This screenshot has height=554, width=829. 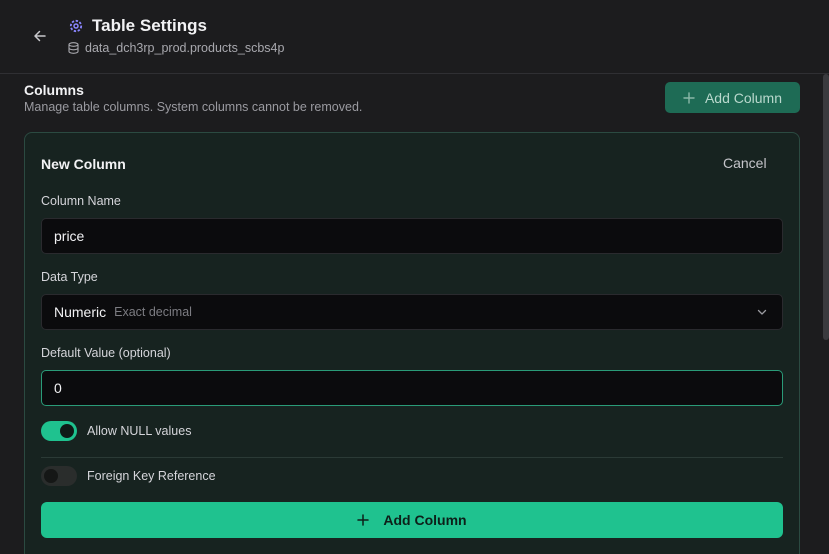 What do you see at coordinates (743, 97) in the screenshot?
I see `add-column-button-label: Add Column` at bounding box center [743, 97].